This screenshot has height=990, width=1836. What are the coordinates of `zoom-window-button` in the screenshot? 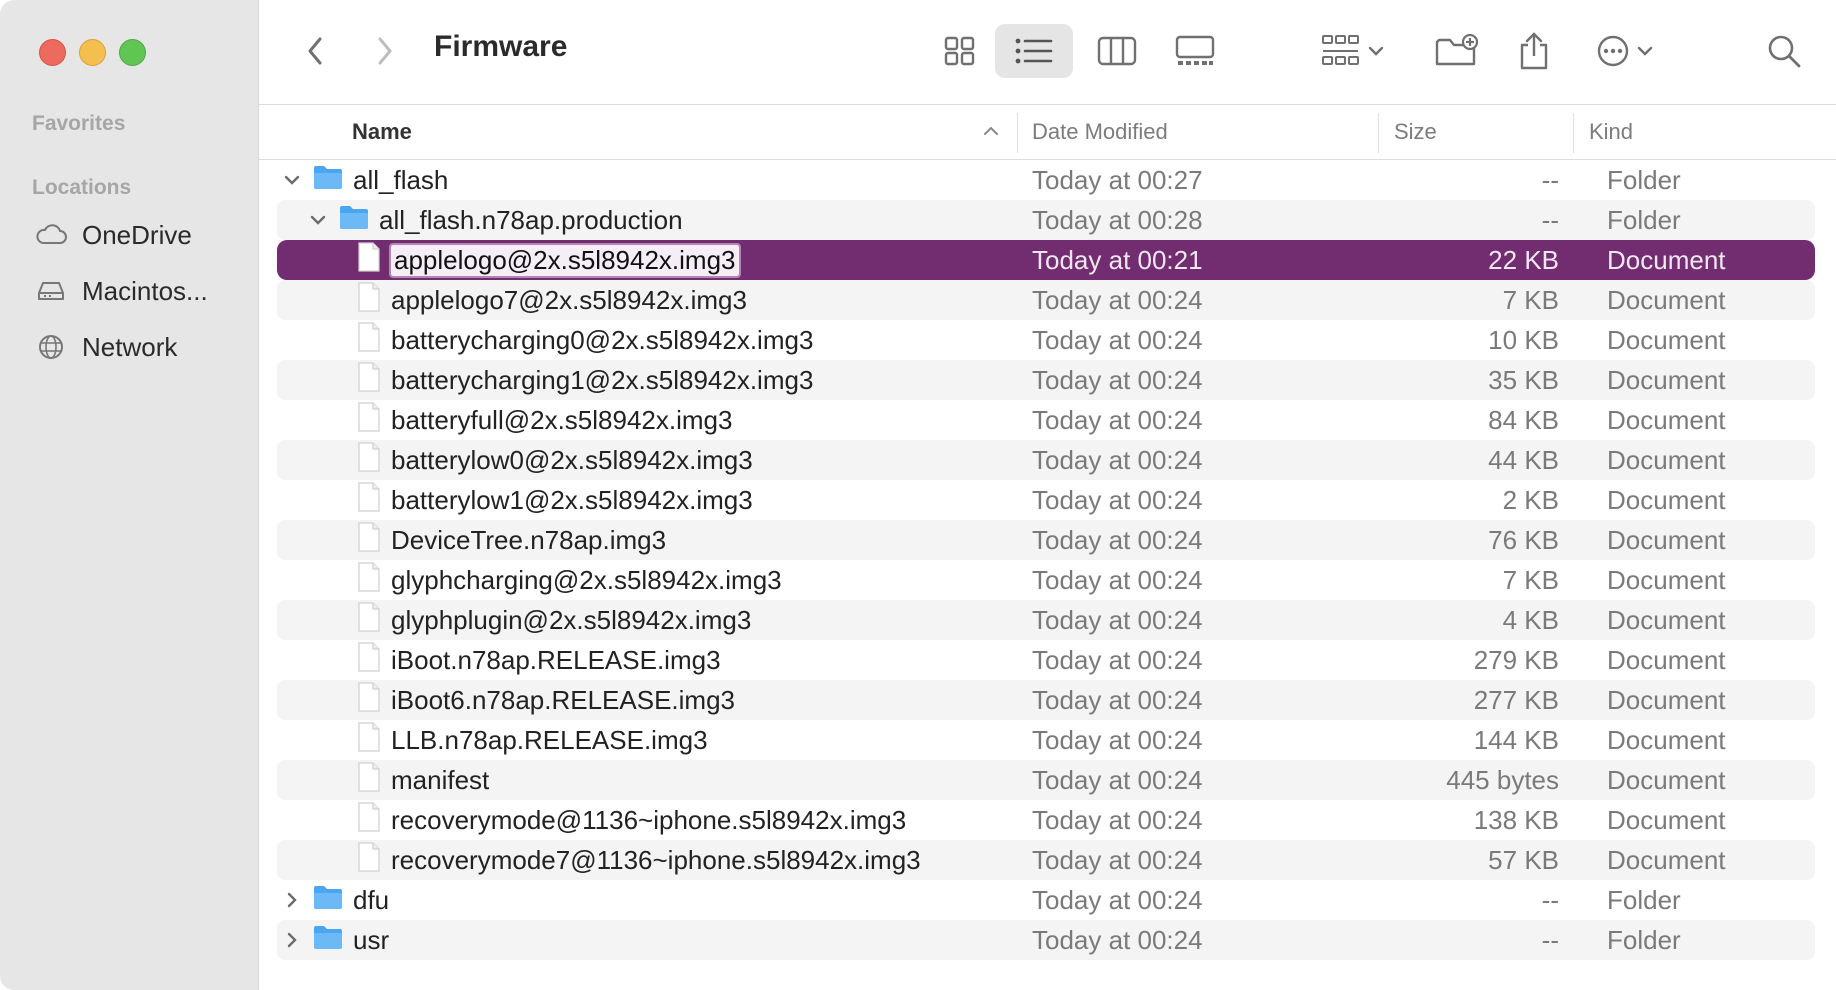 It's located at (132, 52).